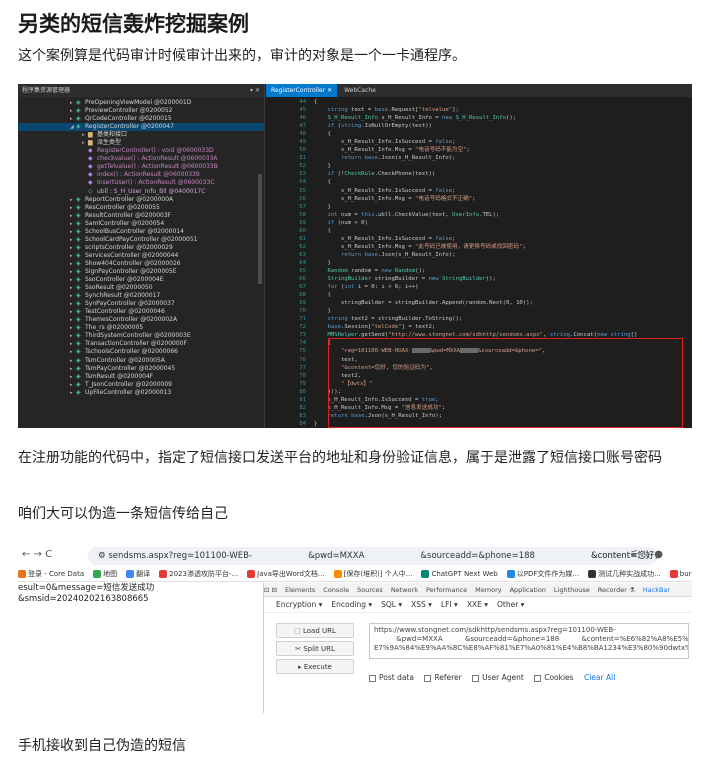 This screenshot has width=702, height=770. I want to click on response-line-2: &smsid=20240202163808665, so click(83, 599).